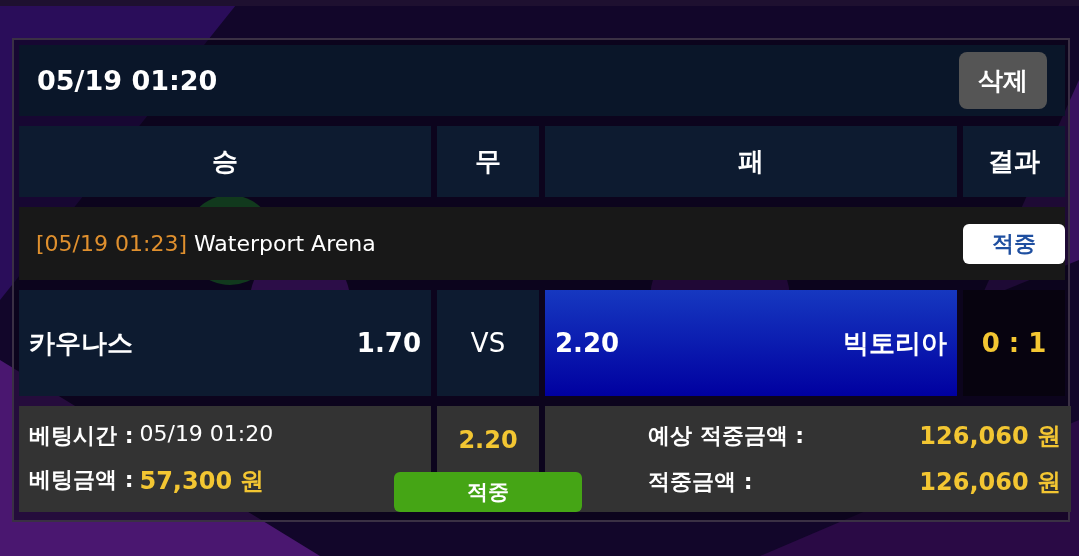 This screenshot has height=556, width=1079. I want to click on expected-payout-label: 예상 적중금액 :, so click(726, 436).